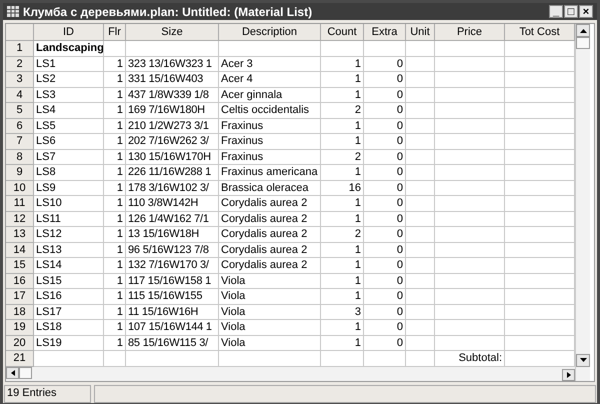  Describe the element at coordinates (172, 312) in the screenshot. I see `table-cell: 11 15/16W16H` at that location.